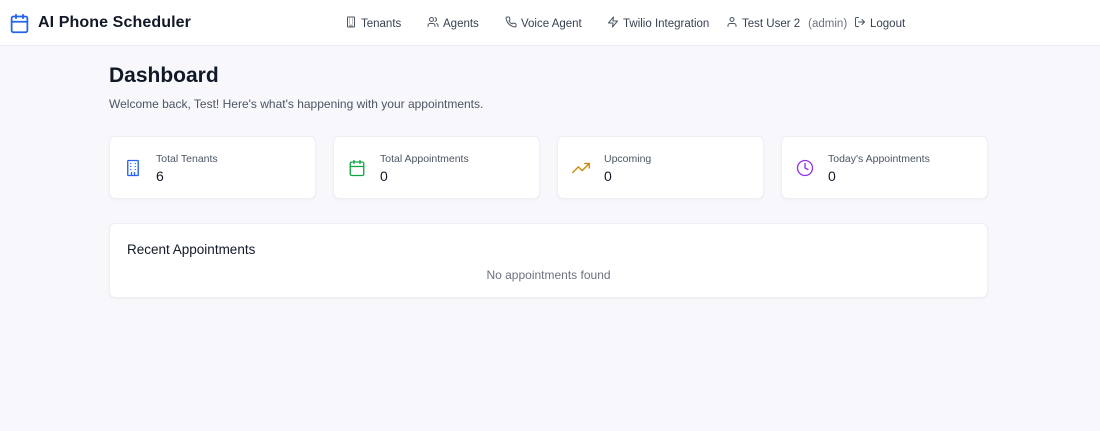  Describe the element at coordinates (581, 168) in the screenshot. I see `trending-up-icon` at that location.